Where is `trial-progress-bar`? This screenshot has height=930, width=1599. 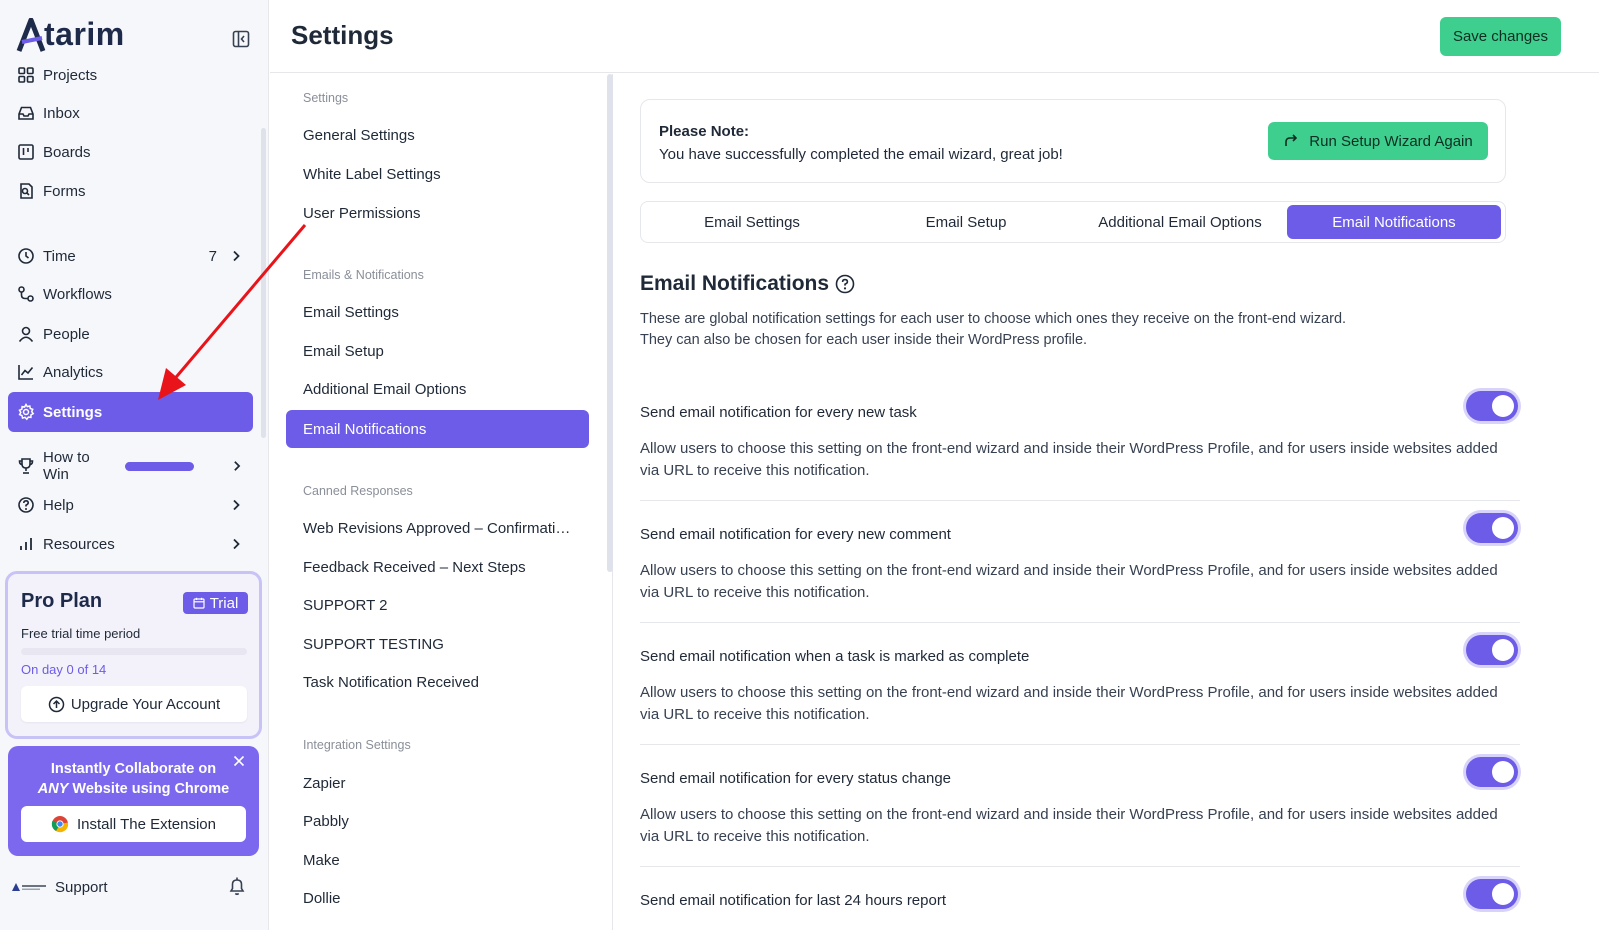 trial-progress-bar is located at coordinates (134, 651).